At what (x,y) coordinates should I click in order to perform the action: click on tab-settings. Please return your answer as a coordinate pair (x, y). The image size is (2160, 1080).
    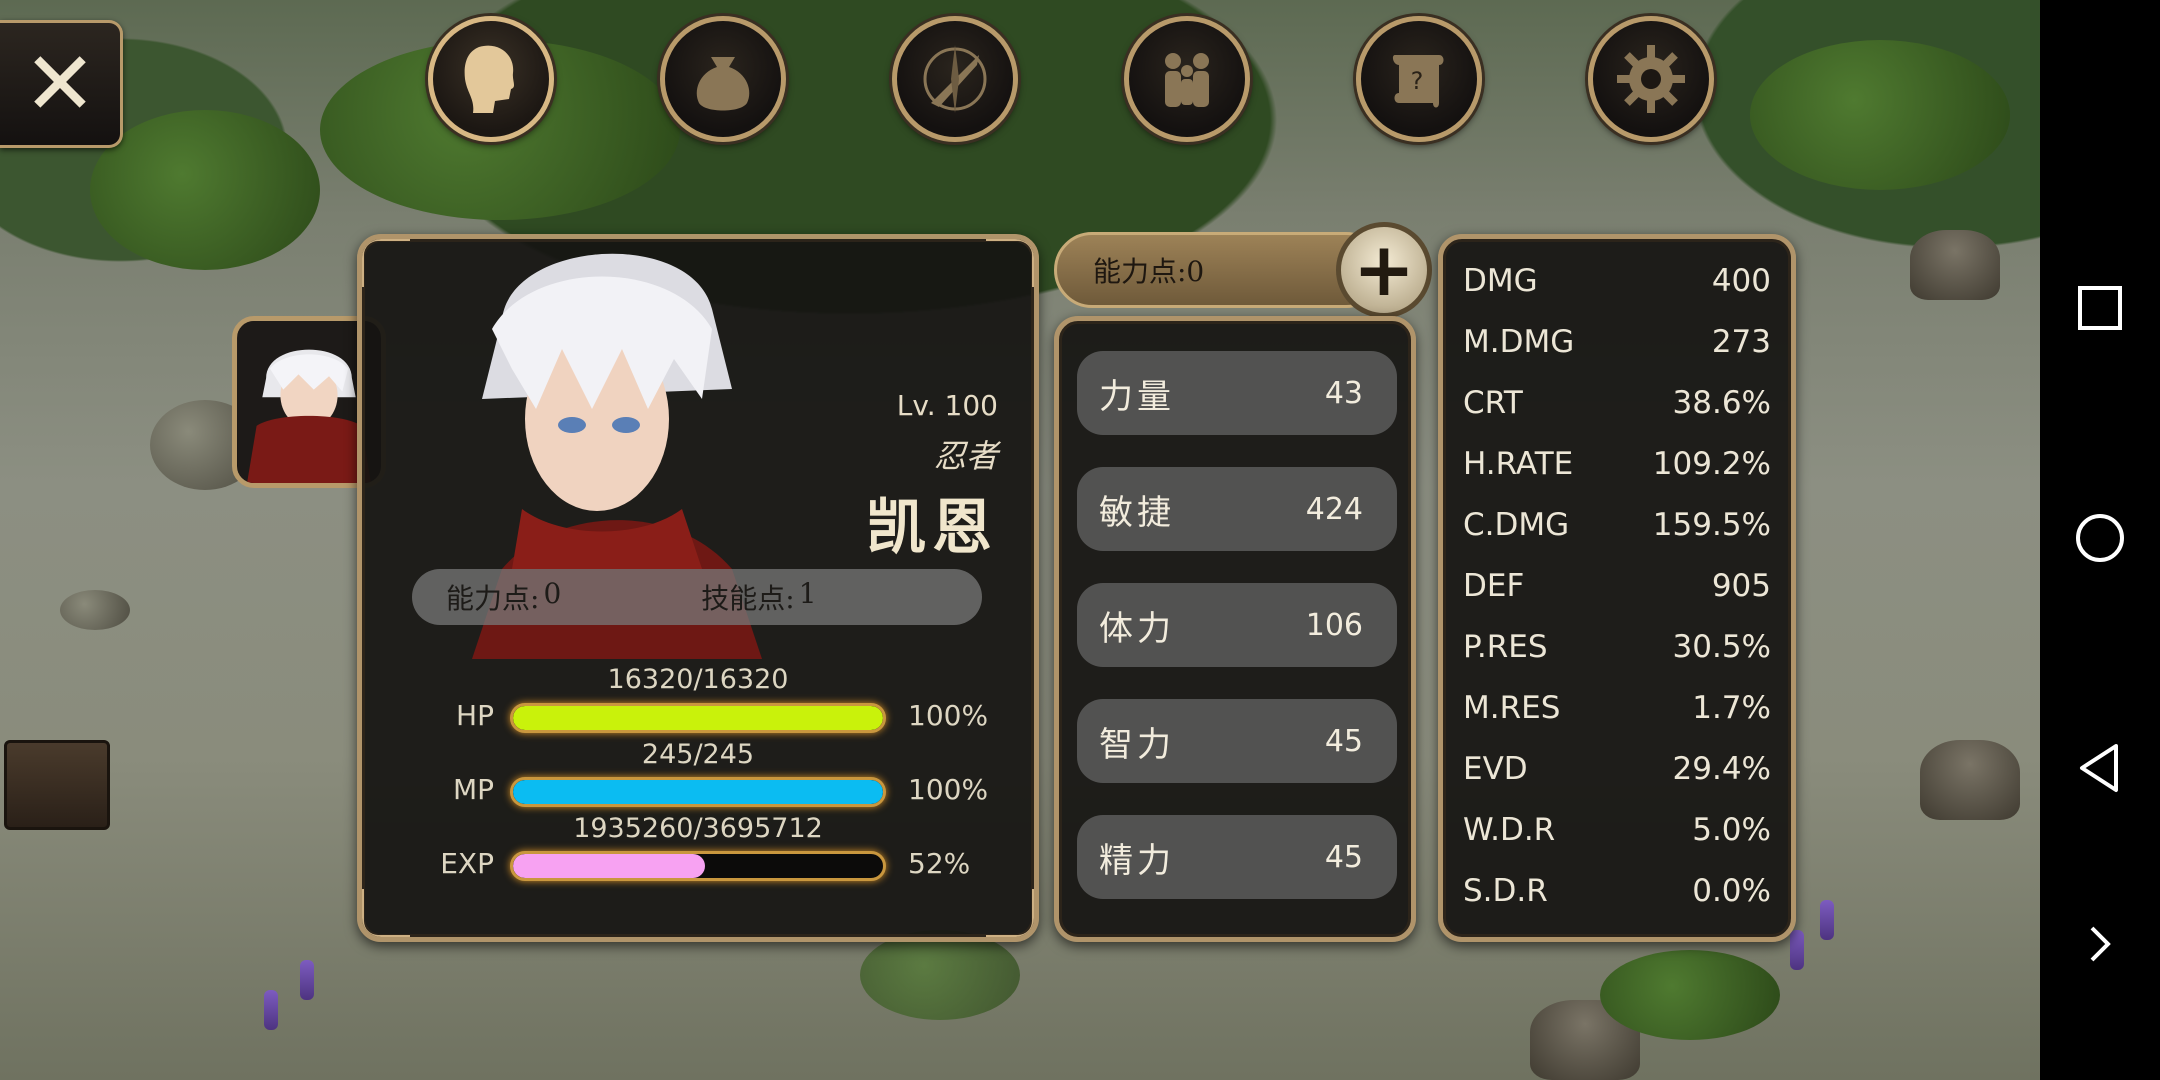
    Looking at the image, I should click on (1651, 79).